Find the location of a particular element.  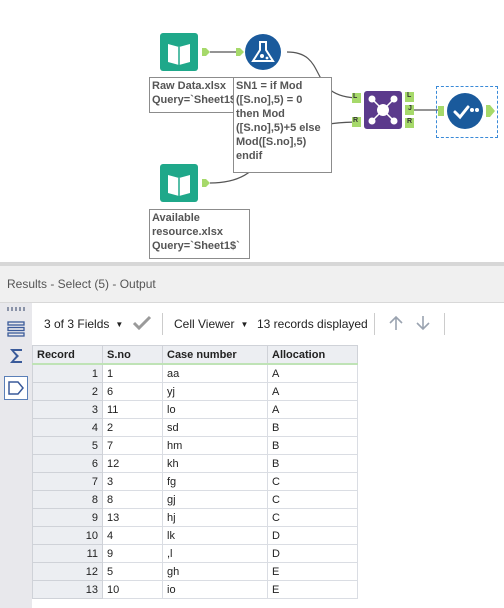

table-header-row: Record S.no Case number Allocation is located at coordinates (195, 355).